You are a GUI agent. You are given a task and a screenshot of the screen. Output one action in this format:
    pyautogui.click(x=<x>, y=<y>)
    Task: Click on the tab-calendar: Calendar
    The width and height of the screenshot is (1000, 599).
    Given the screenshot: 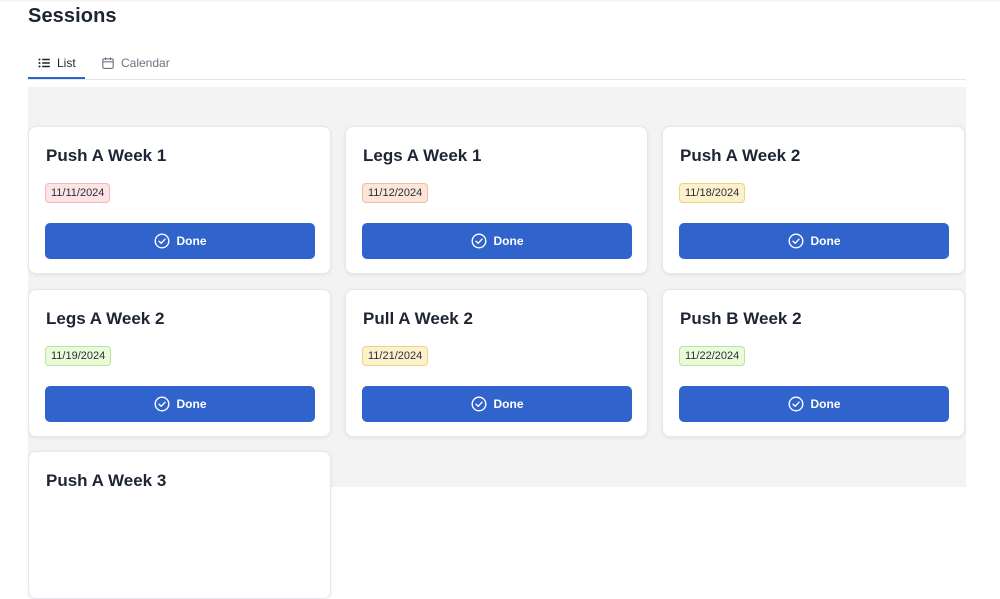 What is the action you would take?
    pyautogui.click(x=139, y=62)
    